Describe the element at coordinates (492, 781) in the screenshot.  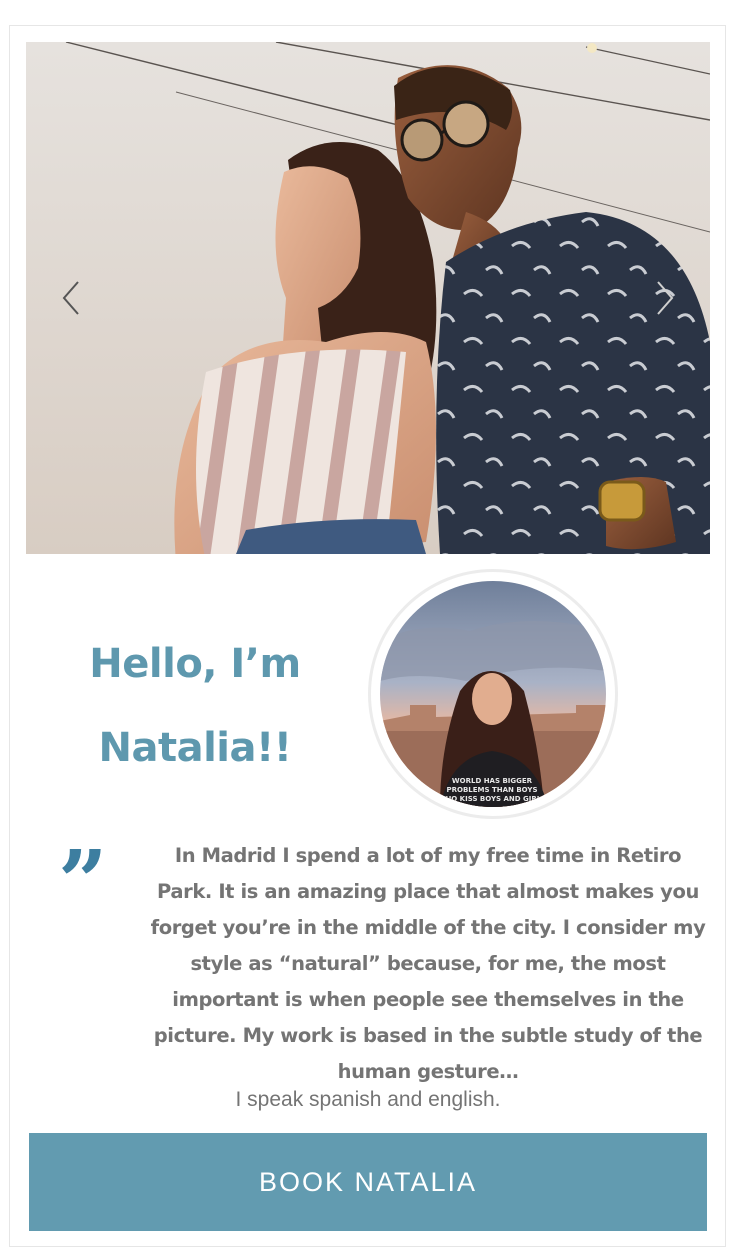
I see `shirt-text-line-1: WORLD HAS BIGGER` at that location.